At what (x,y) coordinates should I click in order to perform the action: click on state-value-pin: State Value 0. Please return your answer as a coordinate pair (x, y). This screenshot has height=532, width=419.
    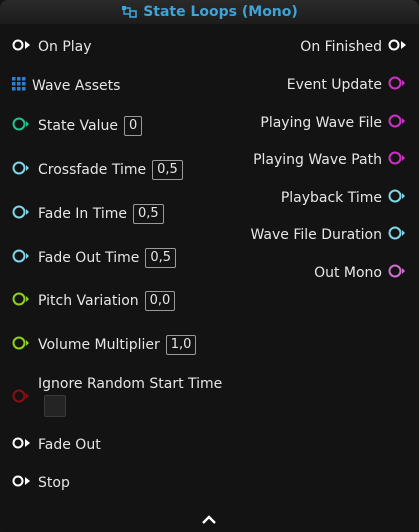
    Looking at the image, I should click on (77, 126).